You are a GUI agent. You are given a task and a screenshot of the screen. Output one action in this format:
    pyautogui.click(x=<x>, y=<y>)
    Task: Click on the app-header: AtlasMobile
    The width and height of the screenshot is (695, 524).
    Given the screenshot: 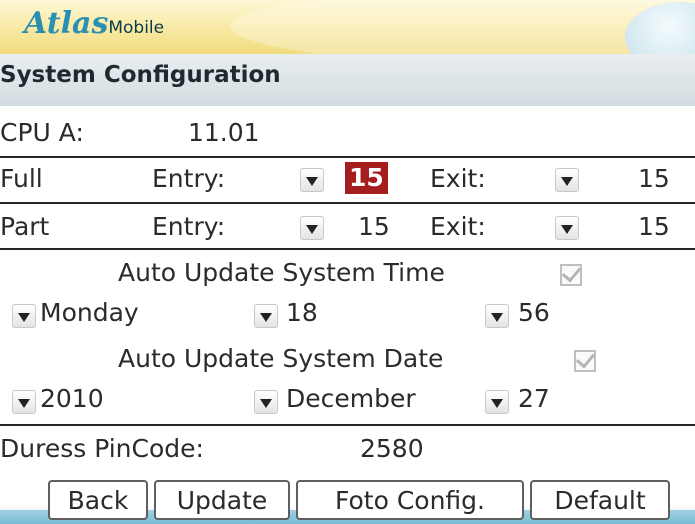 What is the action you would take?
    pyautogui.click(x=347, y=27)
    